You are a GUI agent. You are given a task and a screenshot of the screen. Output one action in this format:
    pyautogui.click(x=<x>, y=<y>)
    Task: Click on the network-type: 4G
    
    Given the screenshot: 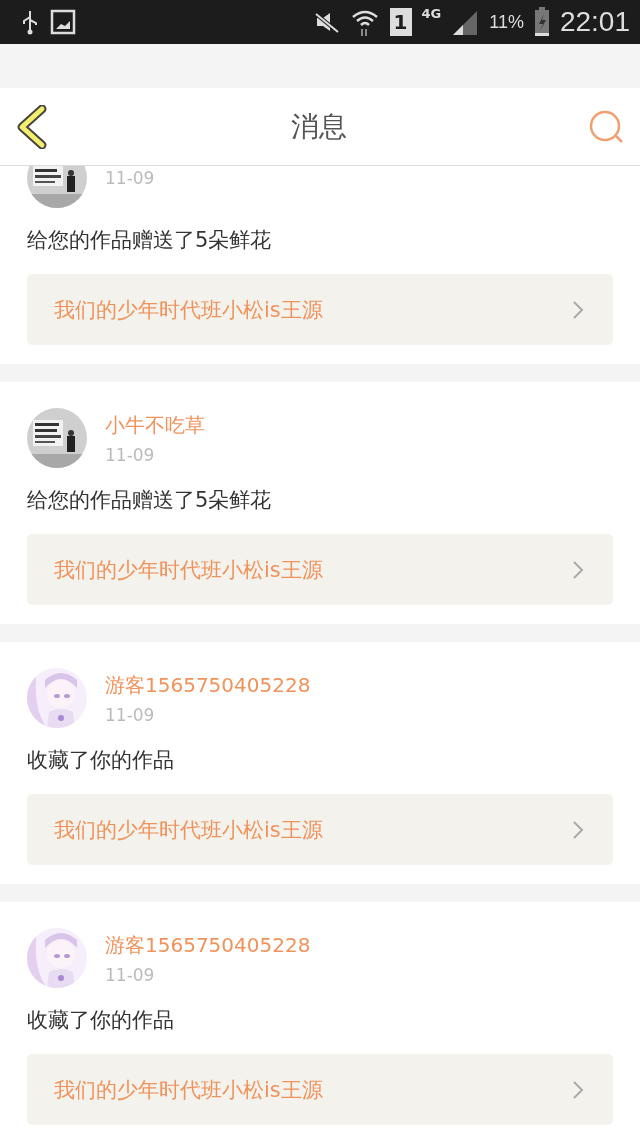 What is the action you would take?
    pyautogui.click(x=431, y=13)
    